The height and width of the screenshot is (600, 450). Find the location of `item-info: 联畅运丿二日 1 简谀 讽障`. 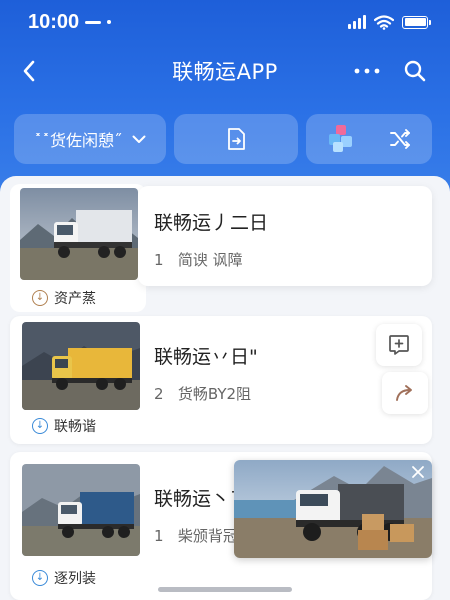

item-info: 联畅运丿二日 1 简谀 讽障 is located at coordinates (211, 239).